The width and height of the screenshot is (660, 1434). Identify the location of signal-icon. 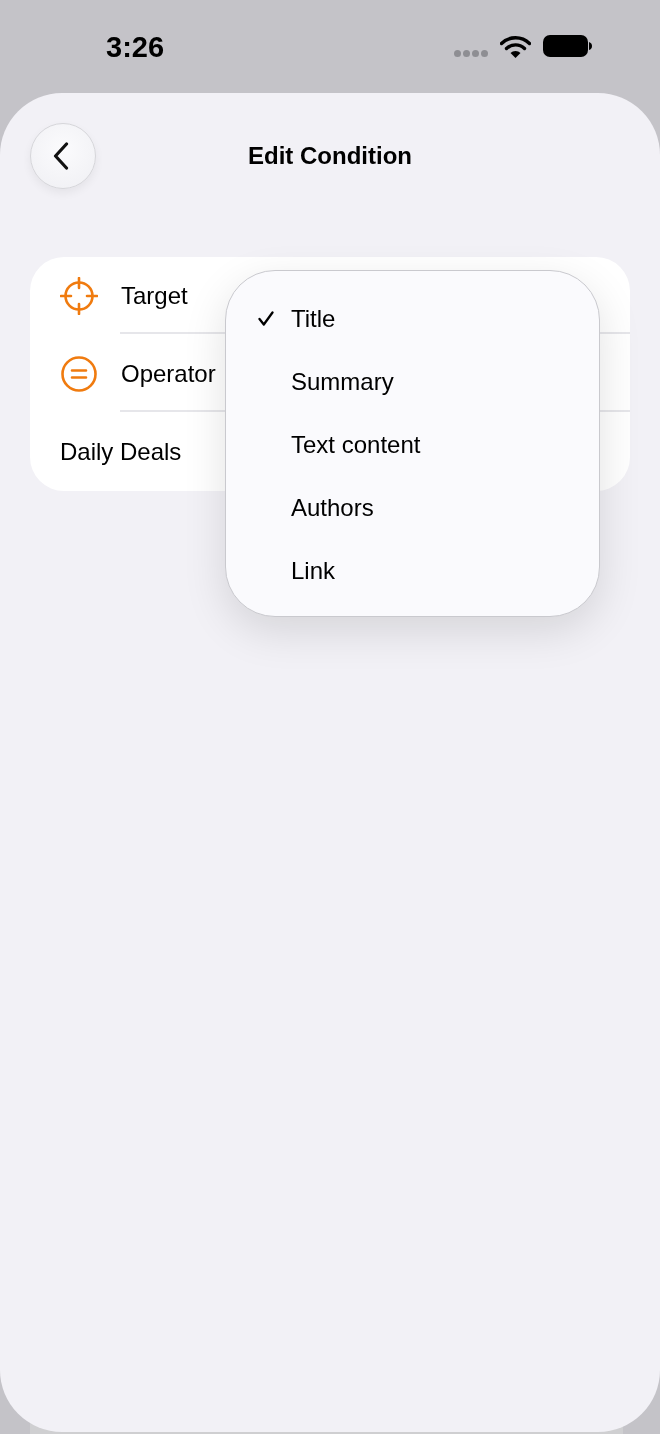
(471, 53).